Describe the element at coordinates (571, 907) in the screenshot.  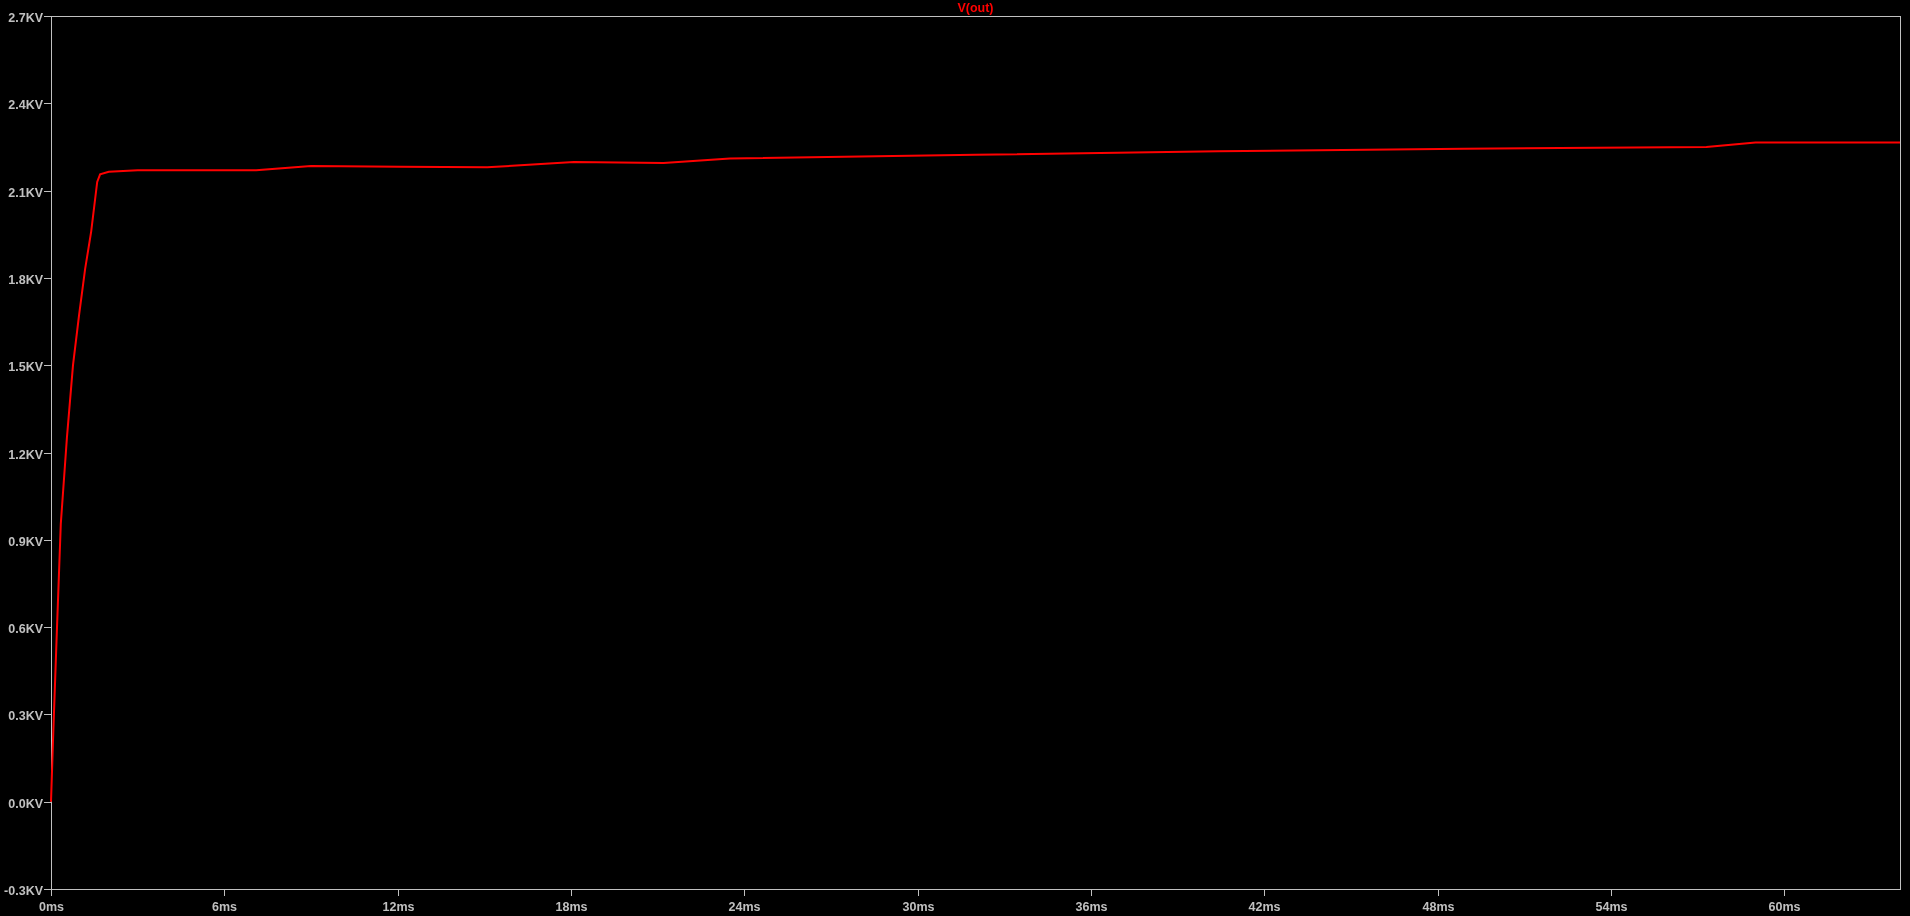
I see `x-tick-label: 18ms` at that location.